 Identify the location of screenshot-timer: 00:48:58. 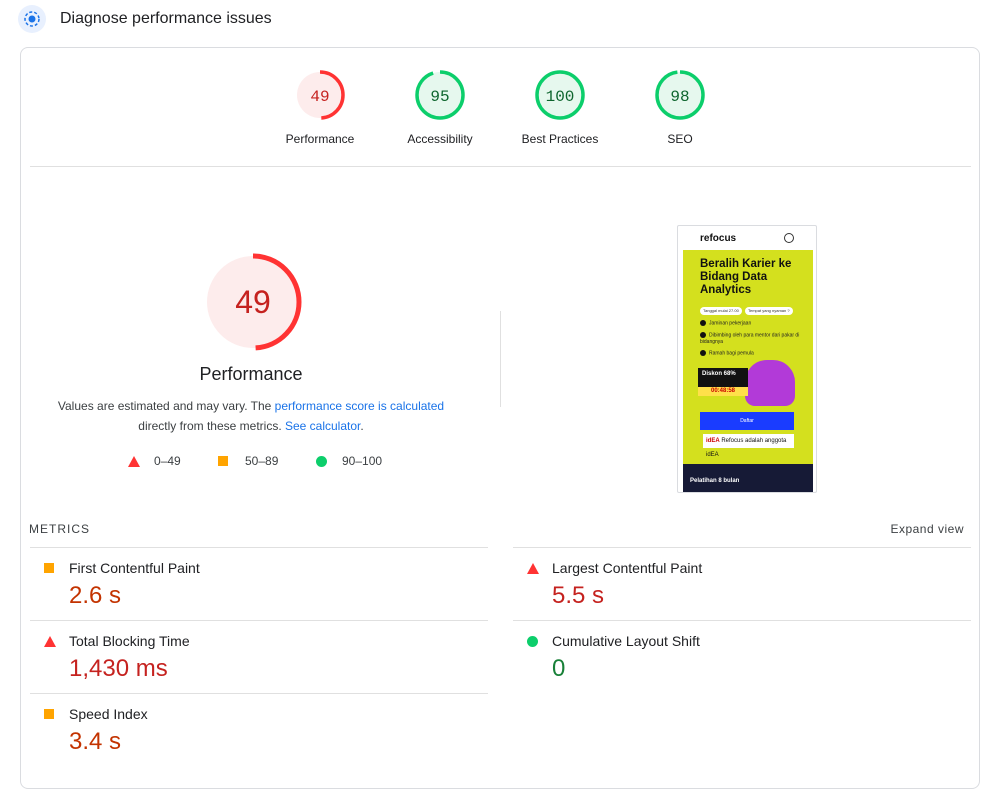
(723, 391).